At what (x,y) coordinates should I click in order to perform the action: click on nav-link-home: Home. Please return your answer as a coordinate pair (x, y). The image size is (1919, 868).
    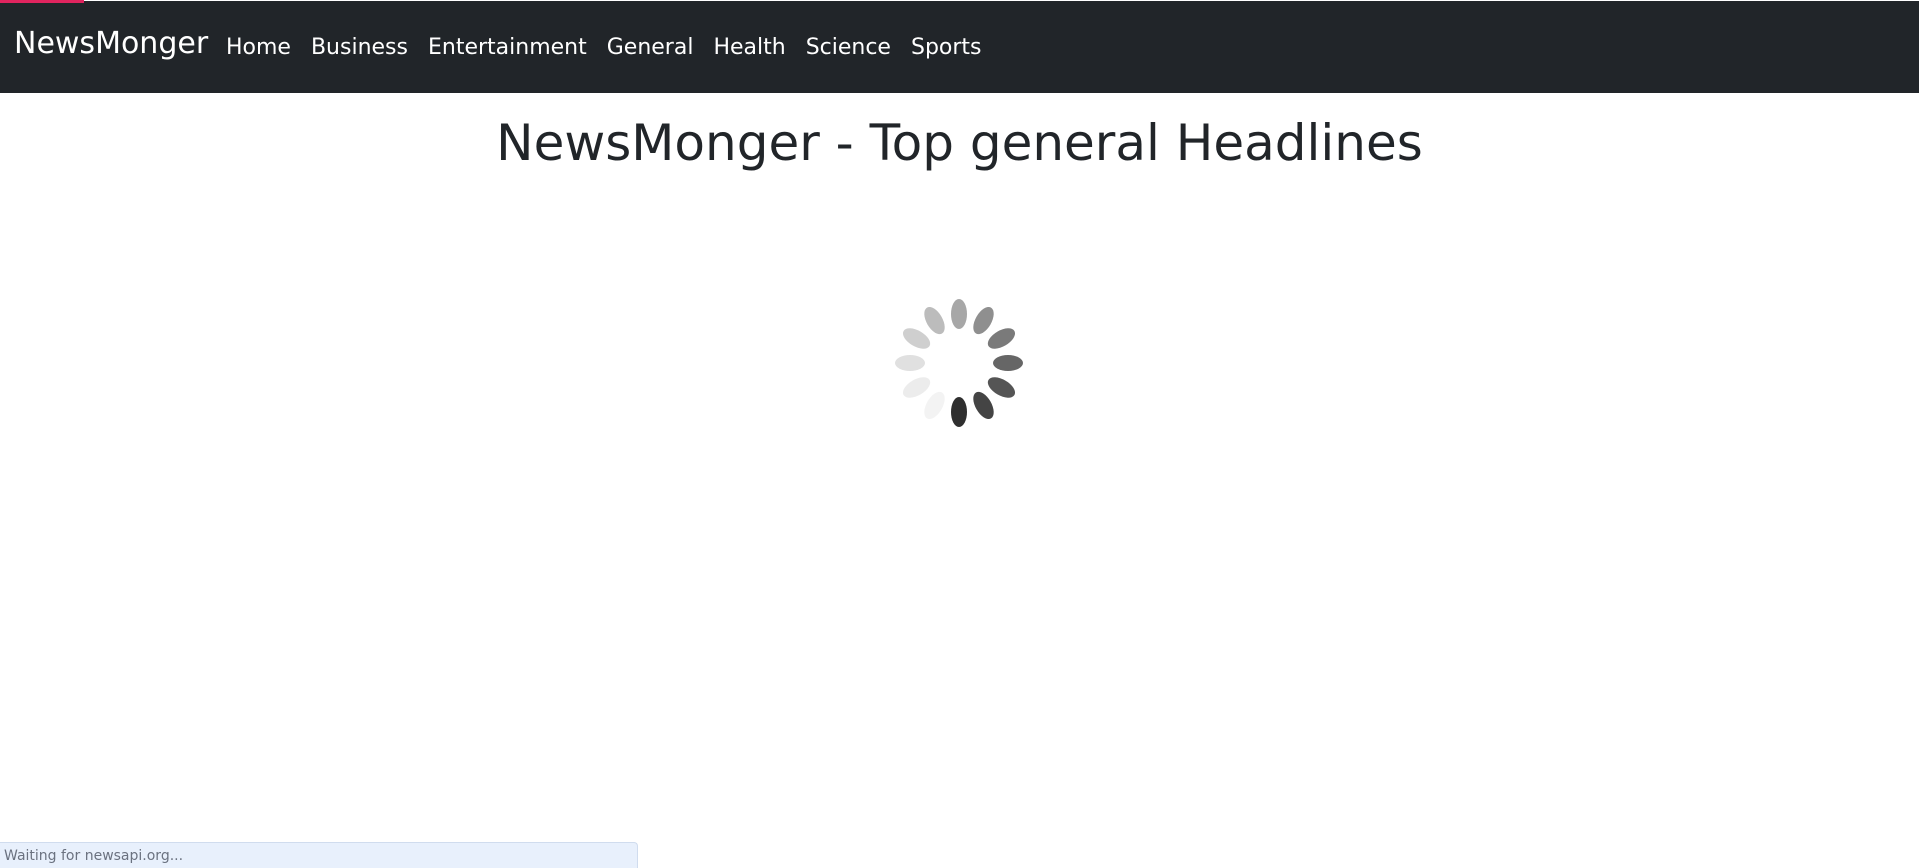
    Looking at the image, I should click on (258, 47).